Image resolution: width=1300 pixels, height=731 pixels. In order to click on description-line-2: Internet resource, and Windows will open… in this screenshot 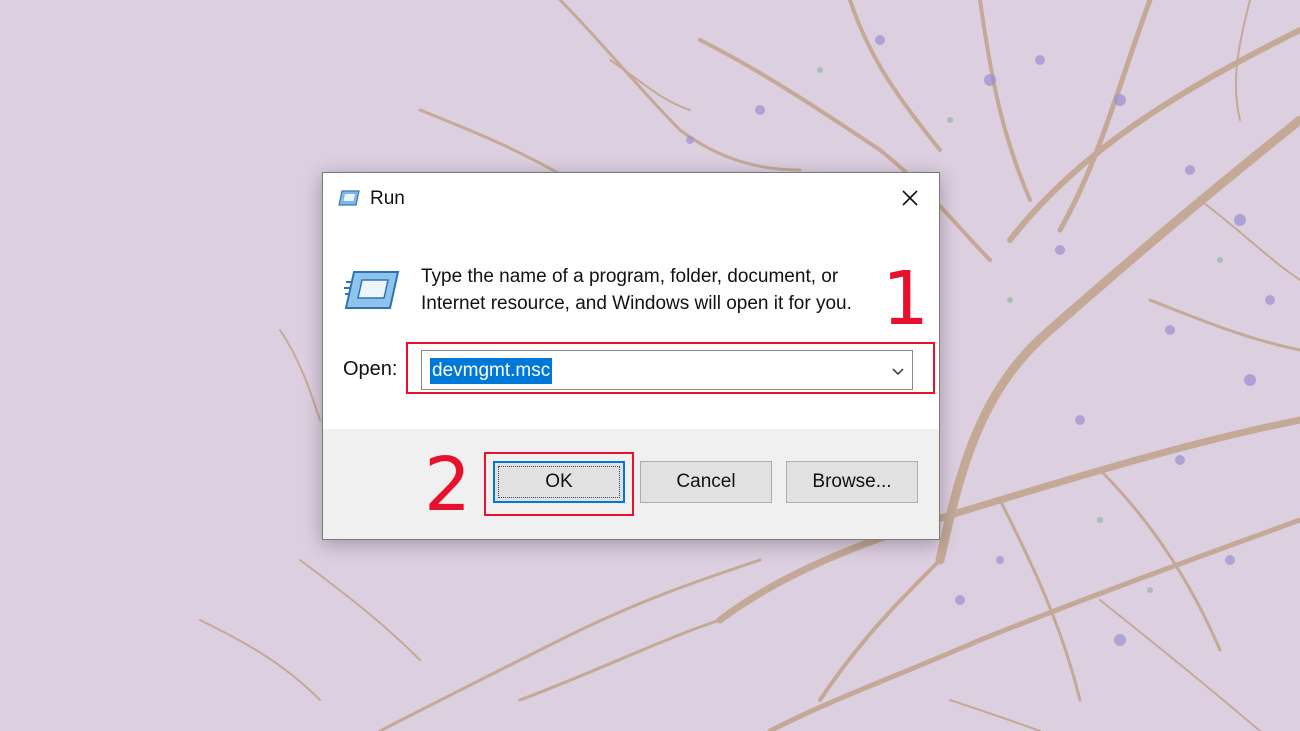, I will do `click(636, 303)`.